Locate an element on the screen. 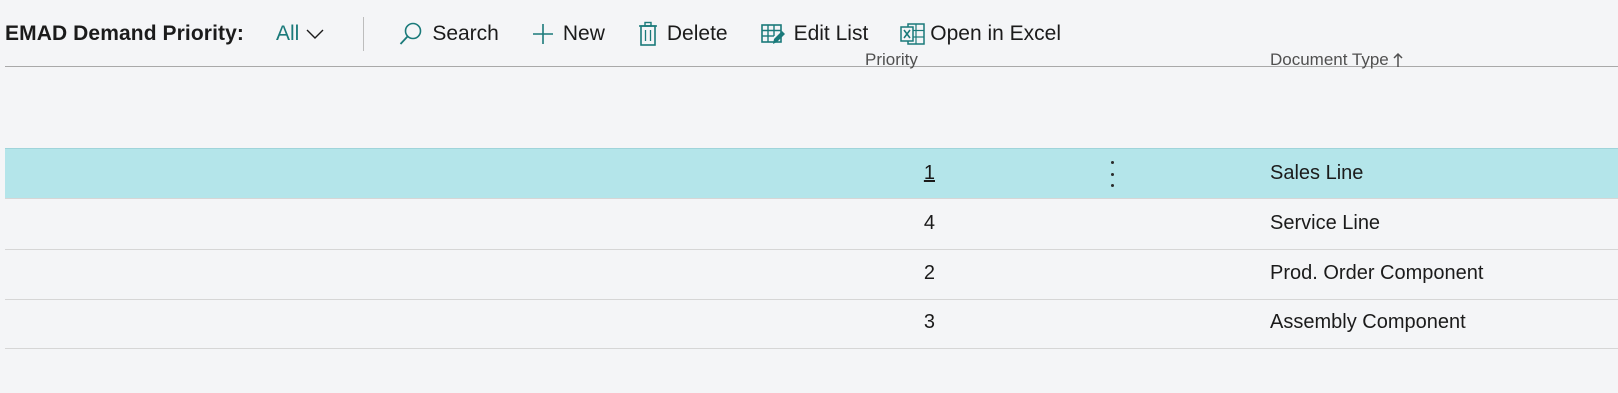  more-vertical-icon is located at coordinates (1112, 174).